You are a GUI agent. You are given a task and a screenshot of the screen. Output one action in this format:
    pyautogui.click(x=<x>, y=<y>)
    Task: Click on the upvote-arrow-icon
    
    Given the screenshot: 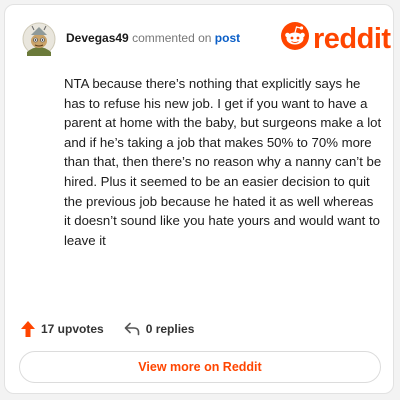 What is the action you would take?
    pyautogui.click(x=31, y=329)
    